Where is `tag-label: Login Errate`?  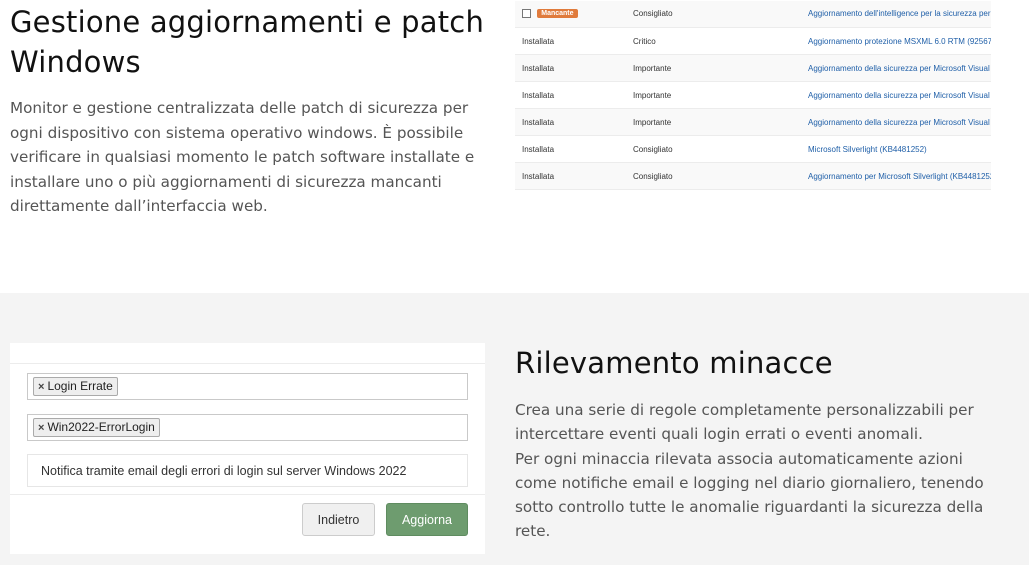 tag-label: Login Errate is located at coordinates (80, 386).